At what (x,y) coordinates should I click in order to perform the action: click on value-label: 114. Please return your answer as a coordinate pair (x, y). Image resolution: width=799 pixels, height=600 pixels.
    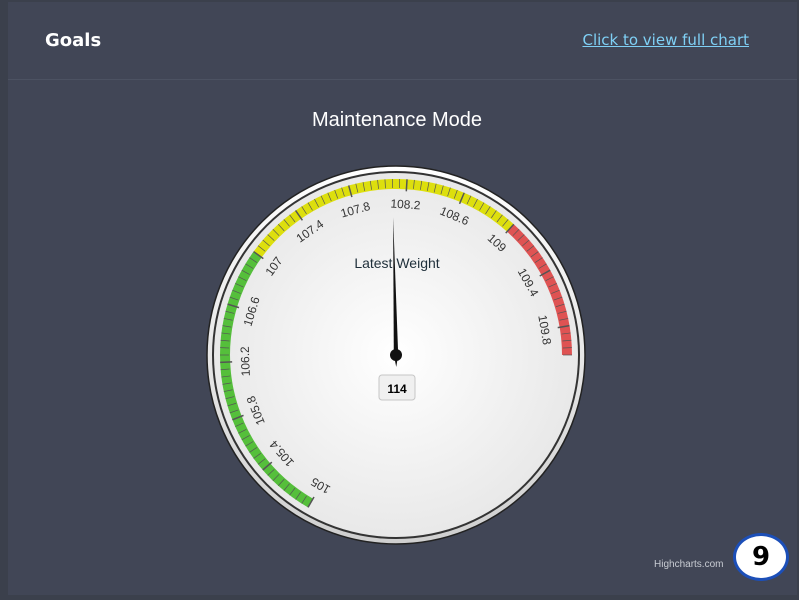
    Looking at the image, I should click on (397, 389).